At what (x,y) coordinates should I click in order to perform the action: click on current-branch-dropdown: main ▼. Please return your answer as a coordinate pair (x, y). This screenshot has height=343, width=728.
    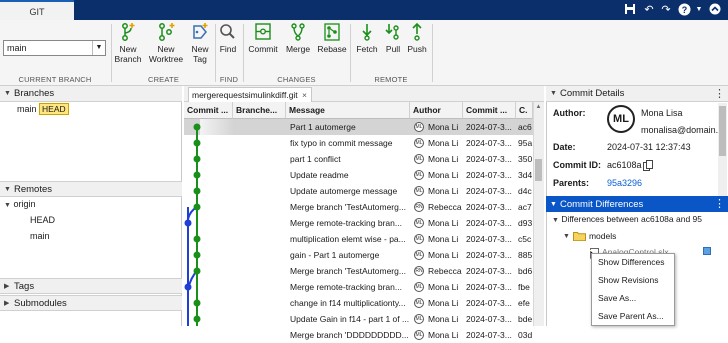
    Looking at the image, I should click on (54, 48).